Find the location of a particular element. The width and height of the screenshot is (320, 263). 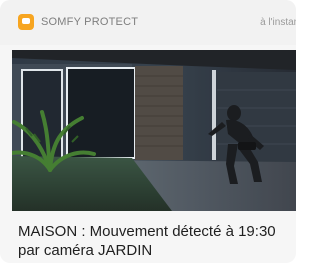

somfy-protect-app-icon is located at coordinates (26, 22).